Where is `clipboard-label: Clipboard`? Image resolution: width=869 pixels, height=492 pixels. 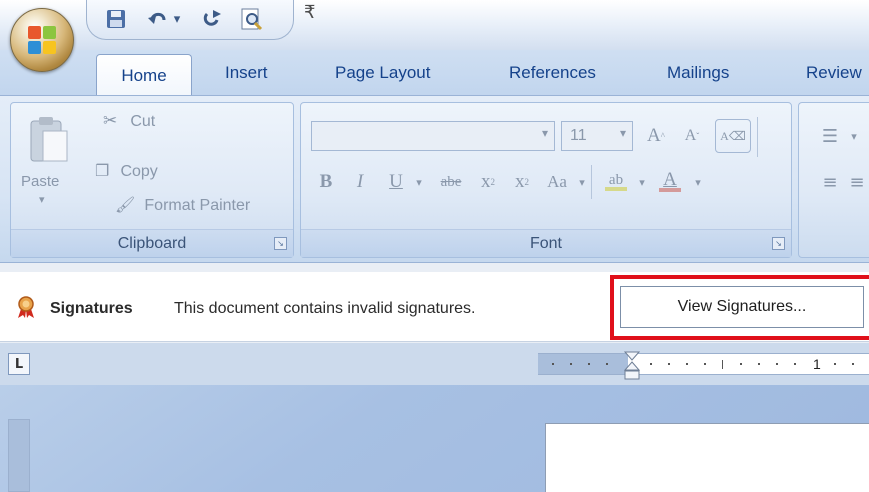 clipboard-label: Clipboard is located at coordinates (152, 243).